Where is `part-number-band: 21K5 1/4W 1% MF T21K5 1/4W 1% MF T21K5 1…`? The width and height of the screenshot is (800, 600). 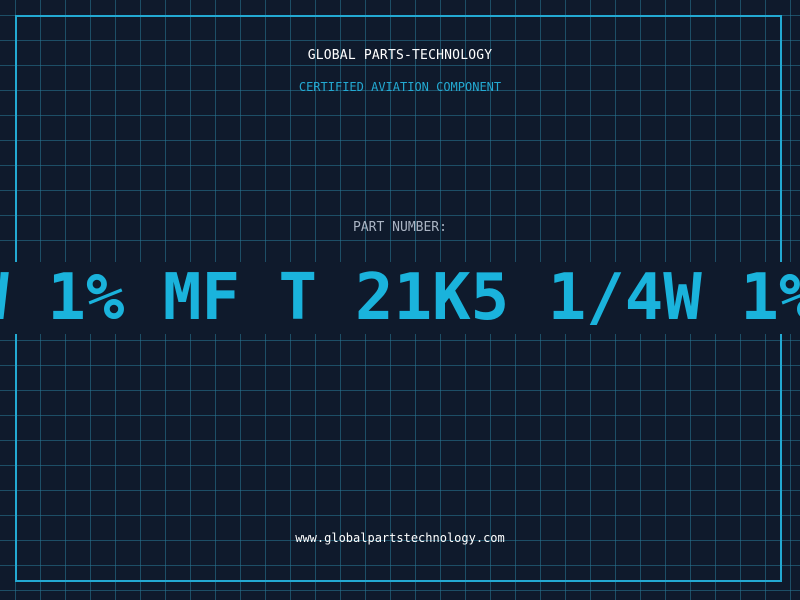
part-number-band: 21K5 1/4W 1% MF T21K5 1/4W 1% MF T21K5 1… is located at coordinates (400, 298).